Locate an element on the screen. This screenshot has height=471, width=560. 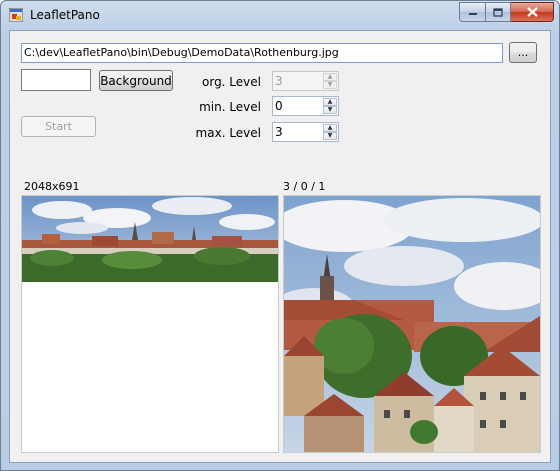
minimize-button is located at coordinates (472, 12).